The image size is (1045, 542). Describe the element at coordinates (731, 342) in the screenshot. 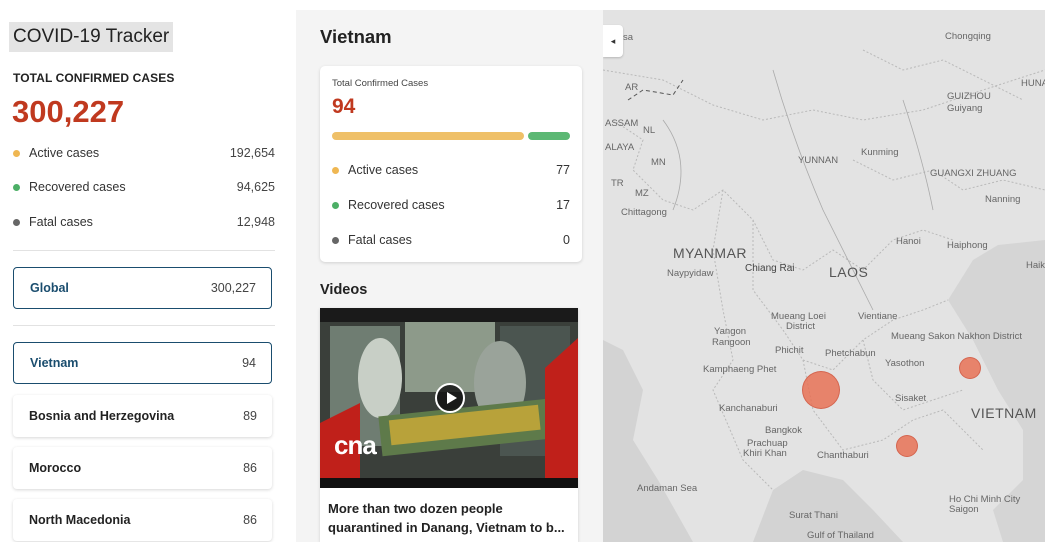

I see `map-label: Rangoon` at that location.